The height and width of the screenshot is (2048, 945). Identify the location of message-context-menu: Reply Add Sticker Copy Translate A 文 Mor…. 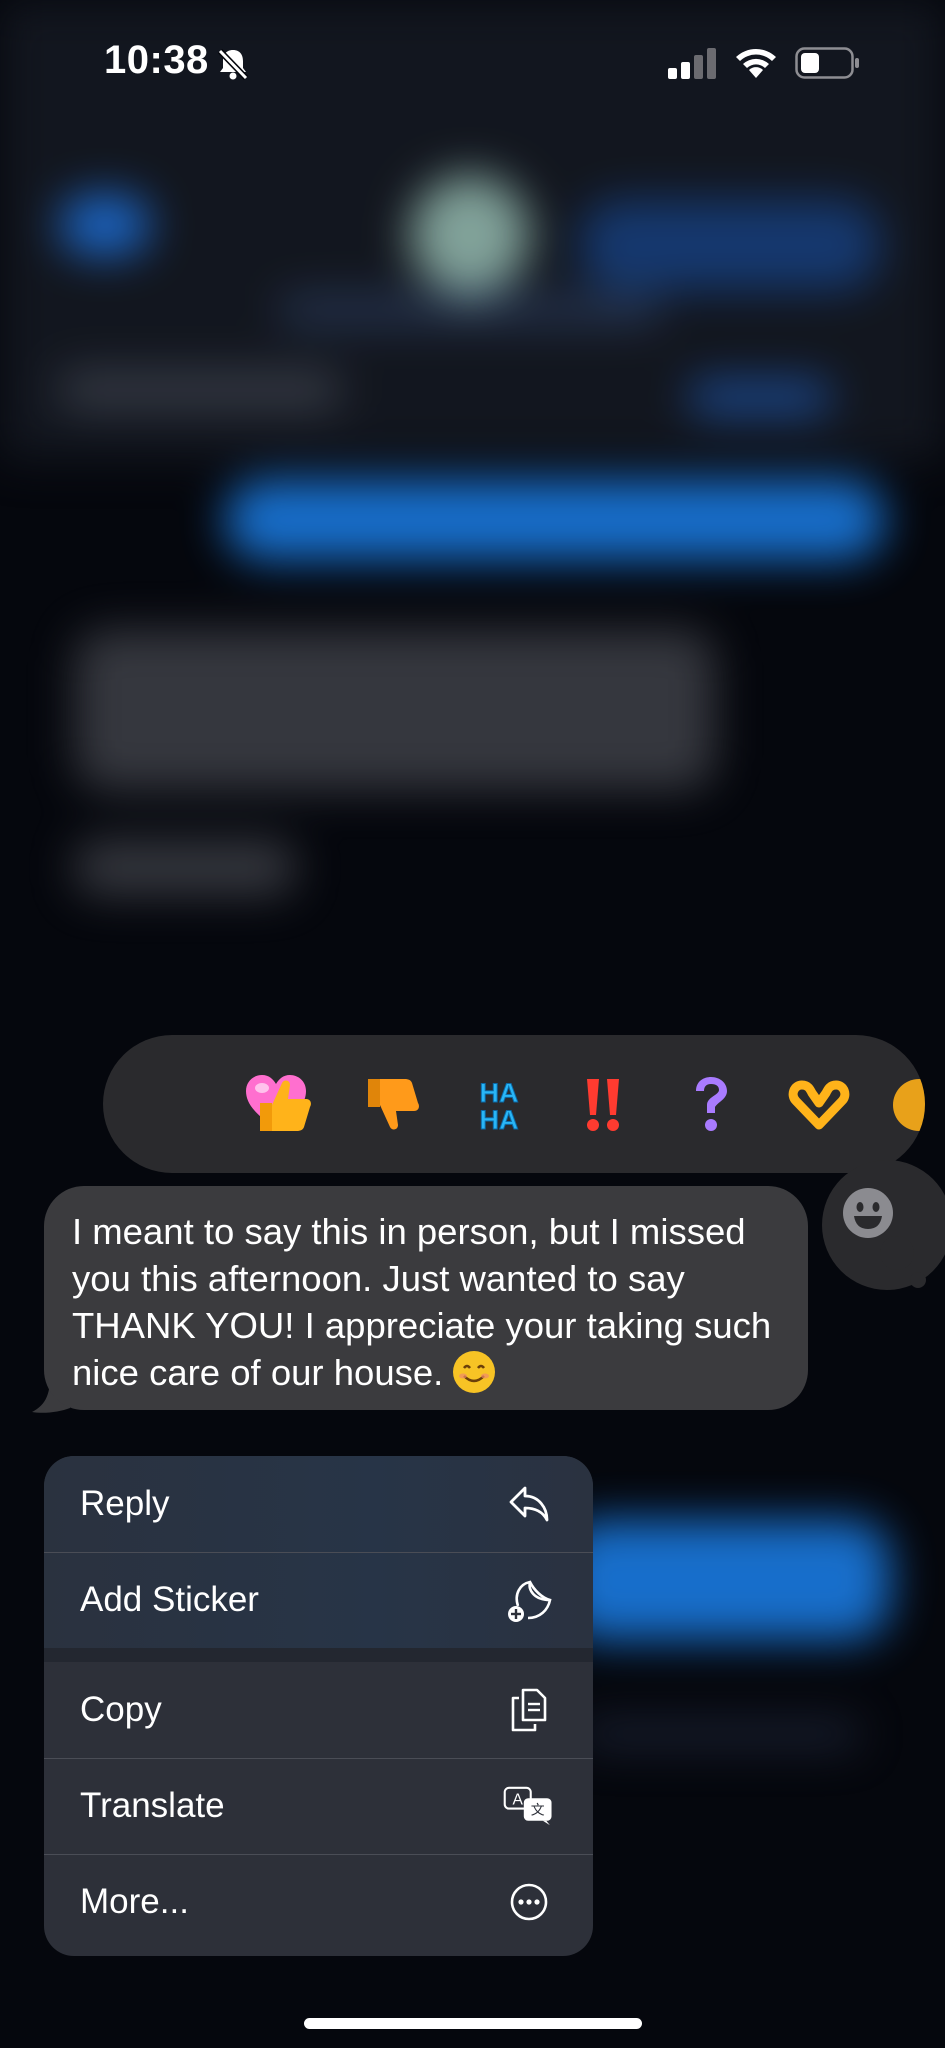
(318, 1706).